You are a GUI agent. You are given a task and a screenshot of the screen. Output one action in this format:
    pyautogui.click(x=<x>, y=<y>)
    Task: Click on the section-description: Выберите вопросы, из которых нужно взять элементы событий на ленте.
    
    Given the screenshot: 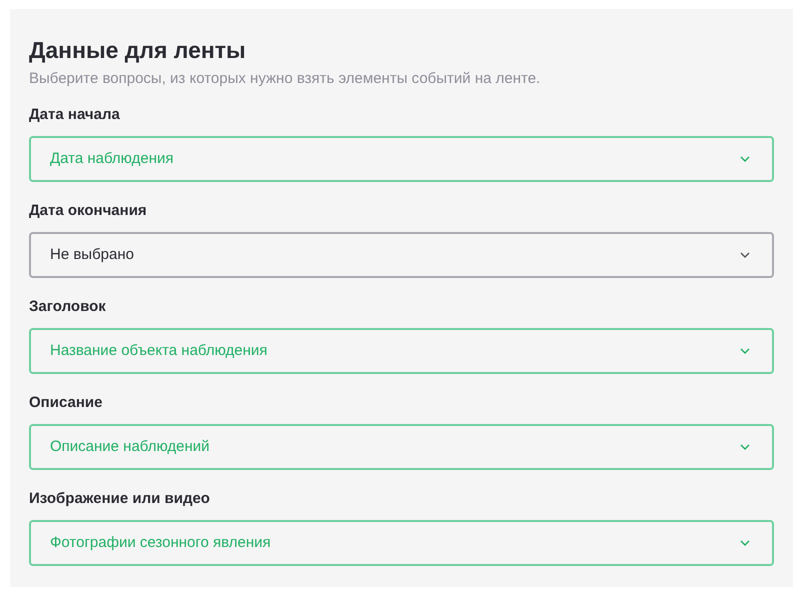 What is the action you would take?
    pyautogui.click(x=285, y=79)
    